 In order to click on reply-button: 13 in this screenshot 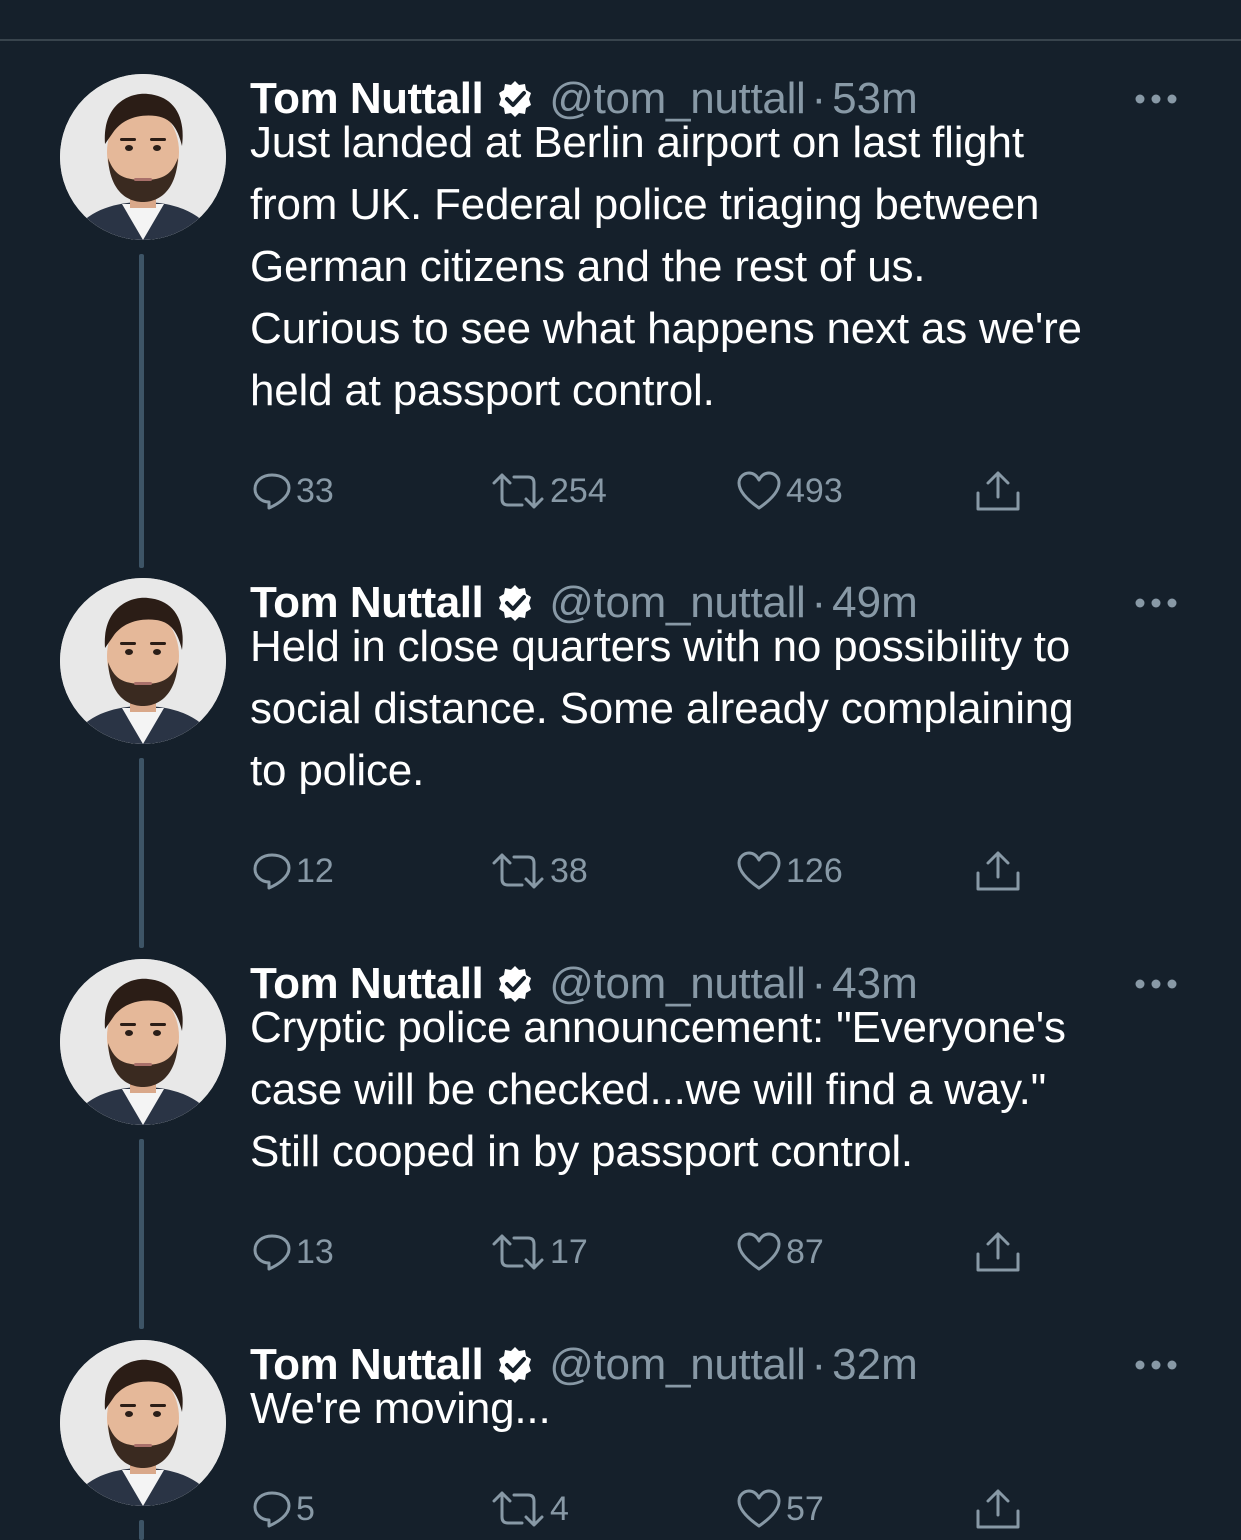, I will do `click(293, 1252)`.